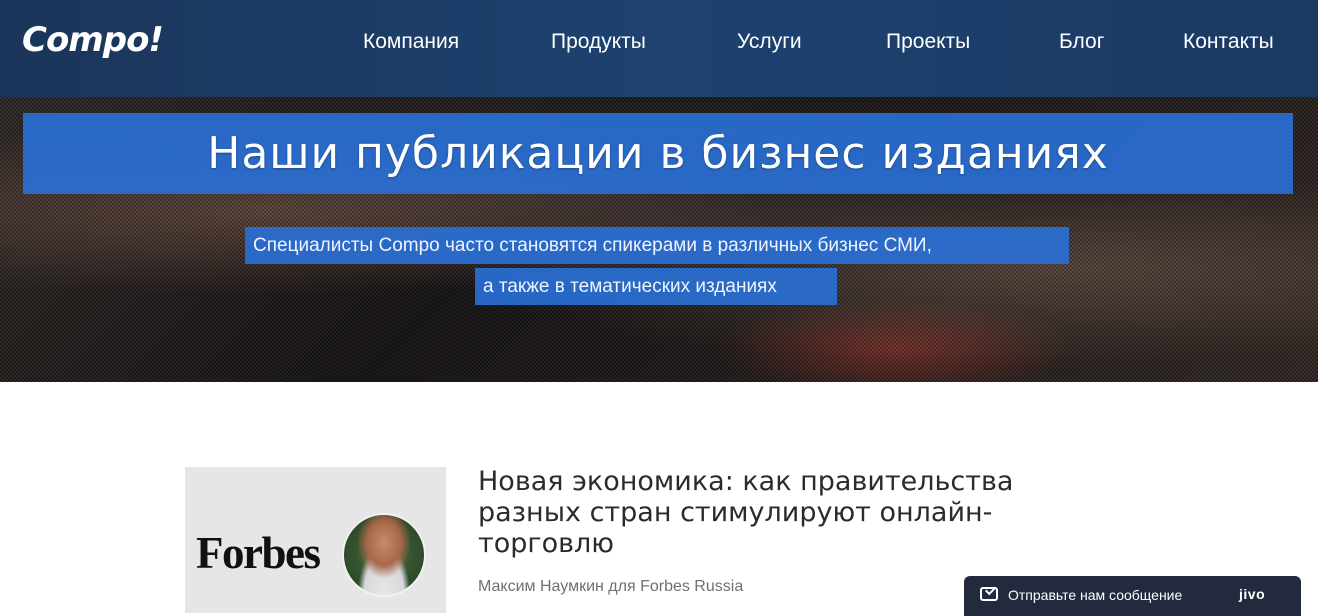 The image size is (1318, 616). I want to click on jivo-logo: jivo, so click(1252, 594).